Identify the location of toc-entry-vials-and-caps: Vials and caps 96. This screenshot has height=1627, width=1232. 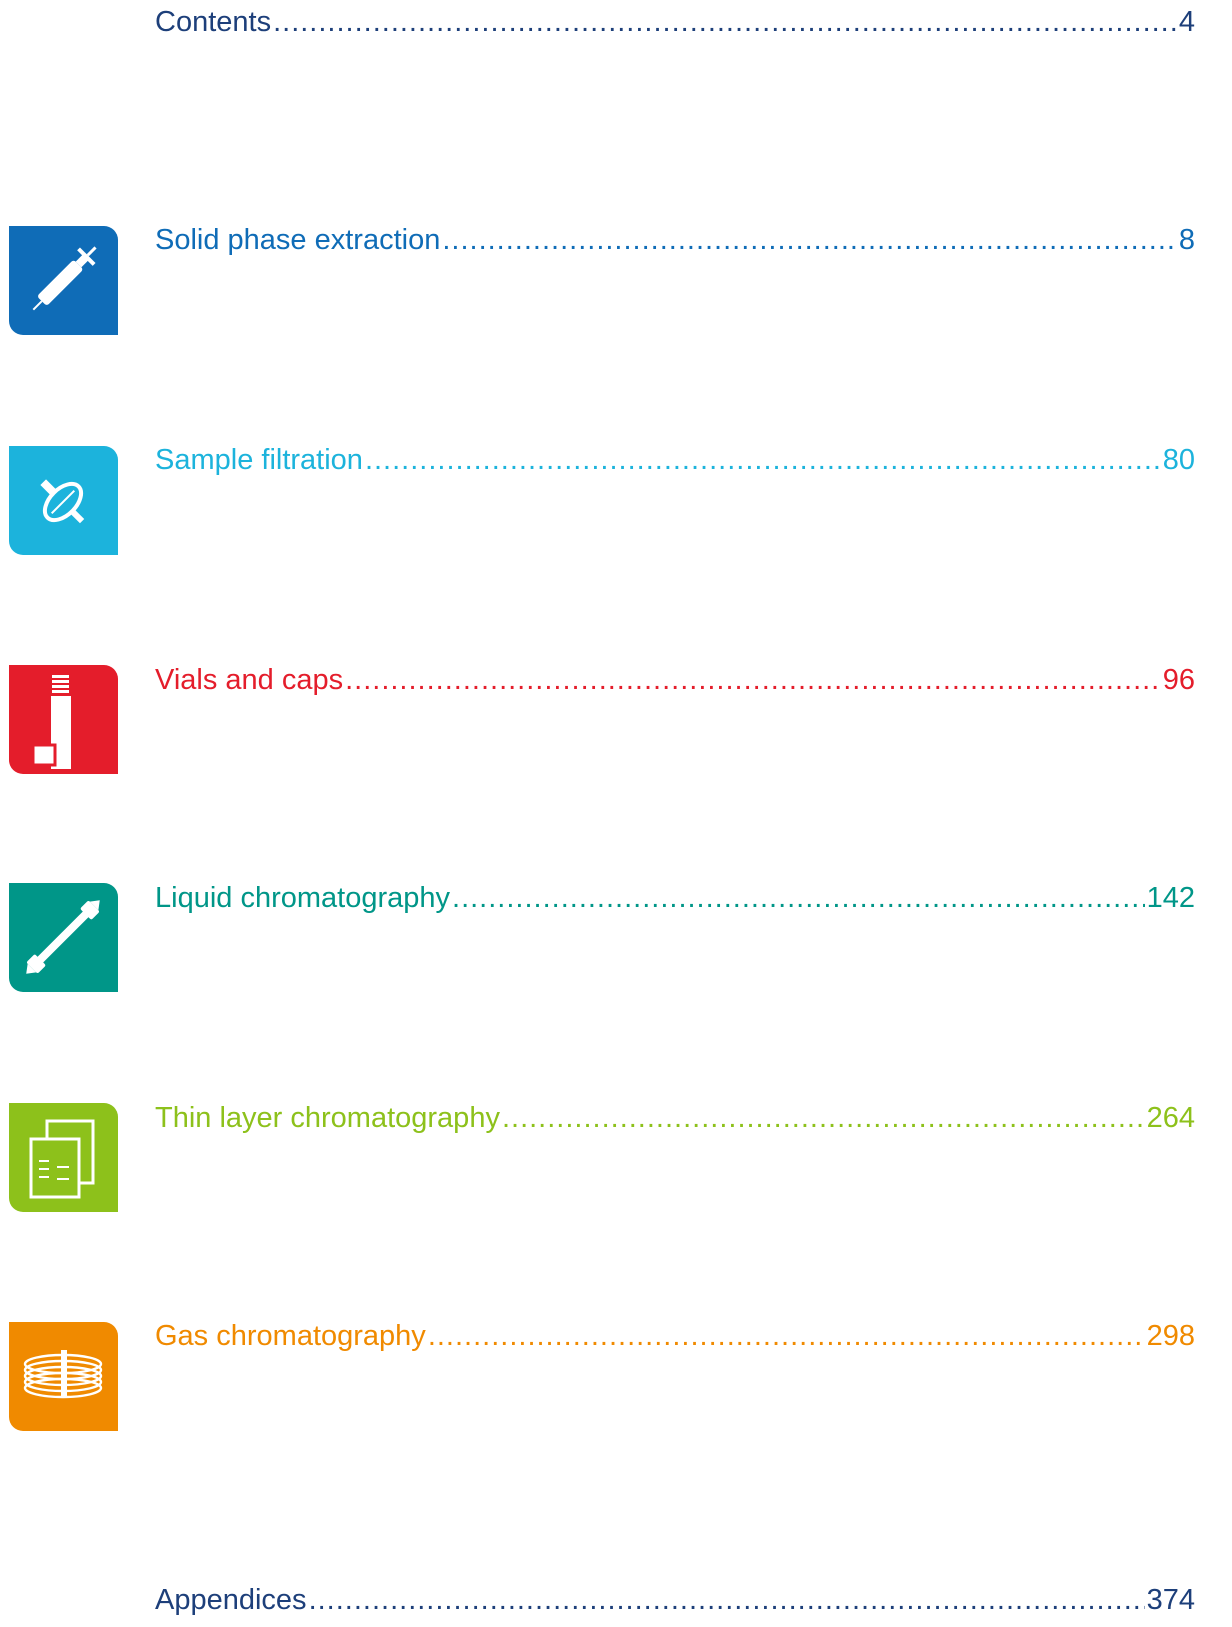
(675, 680).